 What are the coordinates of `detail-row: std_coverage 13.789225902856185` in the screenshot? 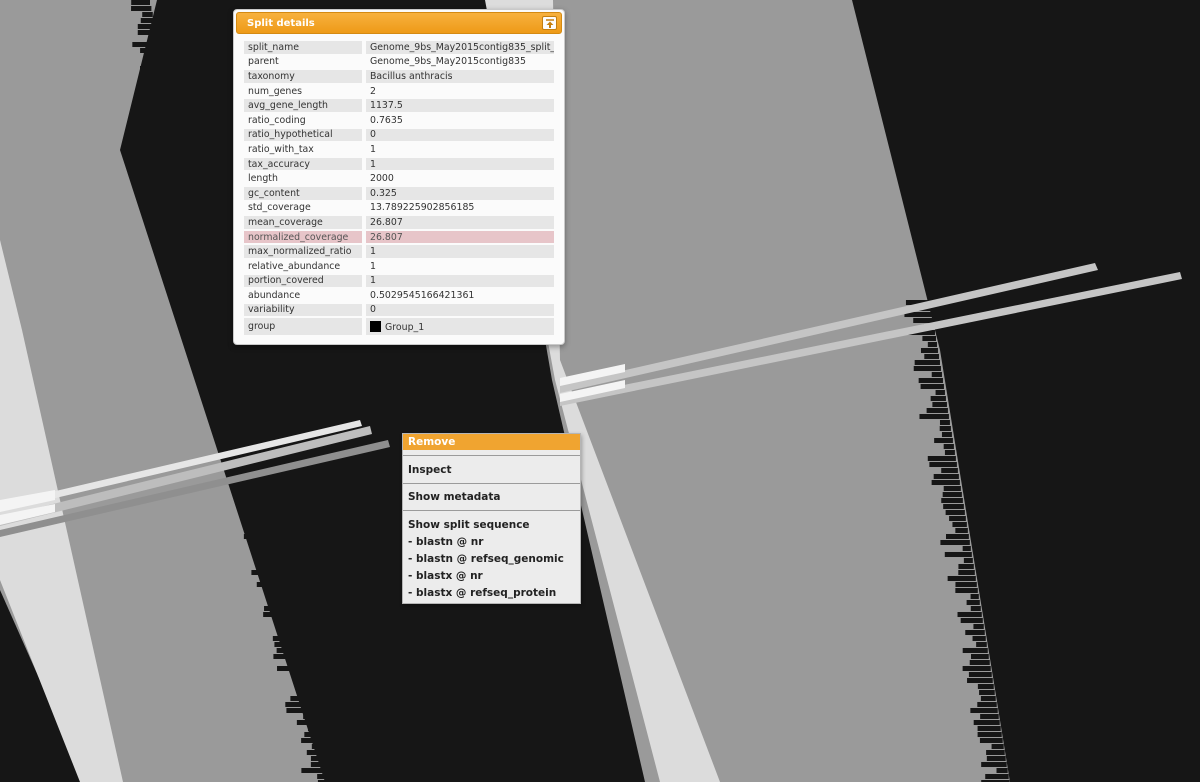 It's located at (399, 208).